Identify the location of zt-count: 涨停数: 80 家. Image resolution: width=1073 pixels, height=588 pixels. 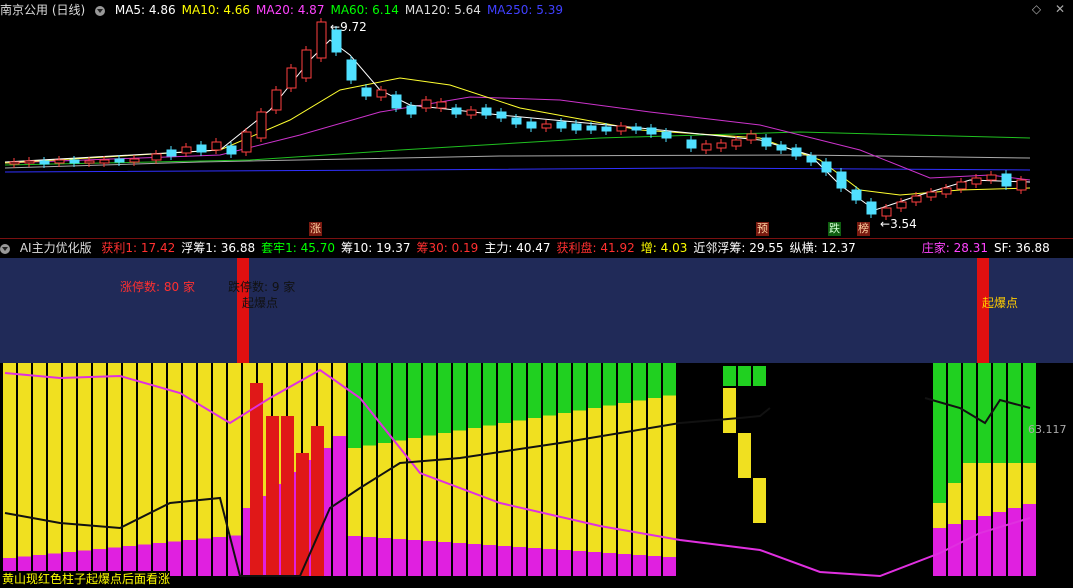
(157, 287).